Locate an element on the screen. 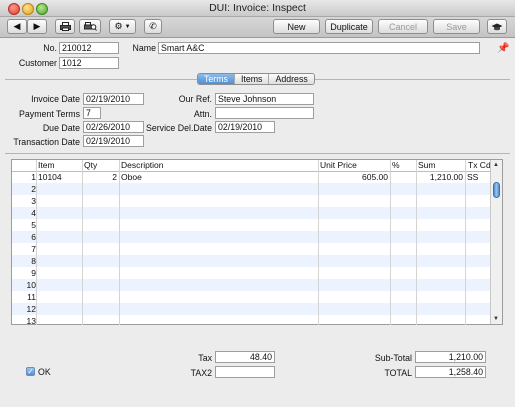  row-number: 4 is located at coordinates (33, 213).